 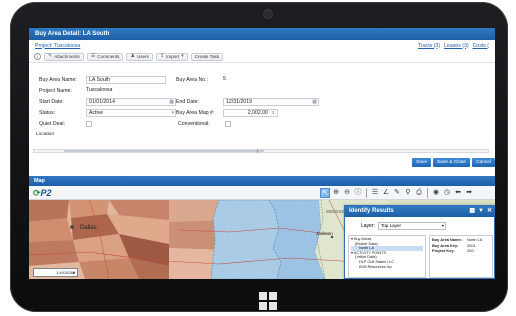 What do you see at coordinates (489, 211) in the screenshot?
I see `close-icon: ✕` at bounding box center [489, 211].